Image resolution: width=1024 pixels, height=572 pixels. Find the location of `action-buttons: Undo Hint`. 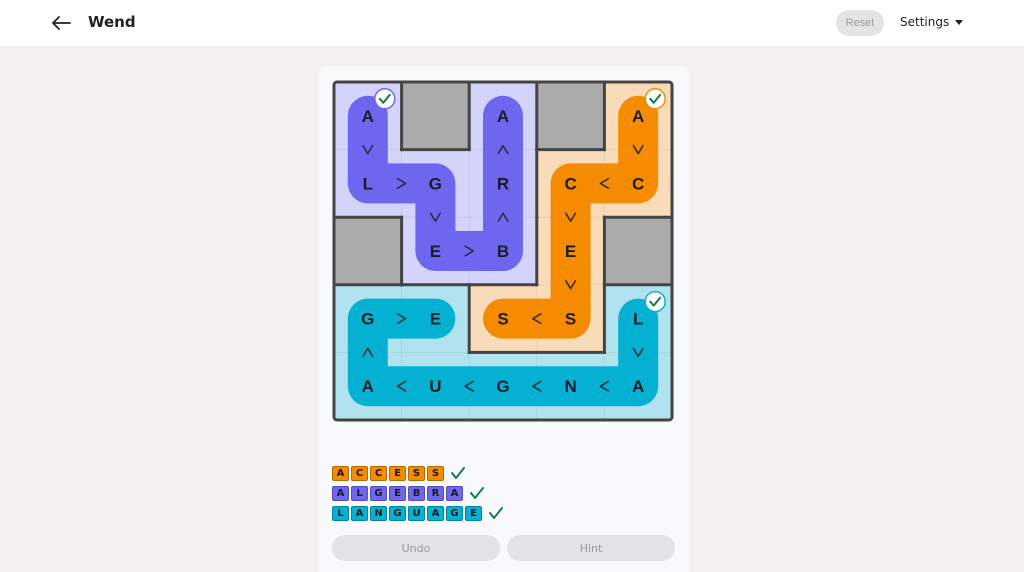

action-buttons: Undo Hint is located at coordinates (503, 548).